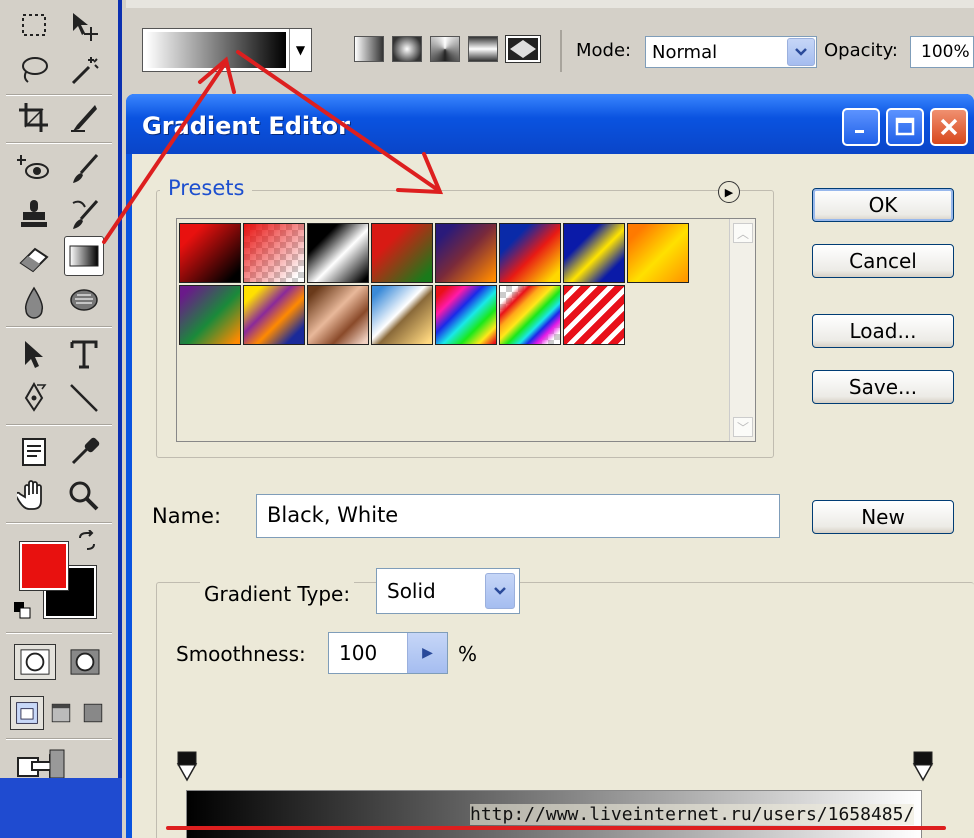  What do you see at coordinates (34, 398) in the screenshot?
I see `pen-icon` at bounding box center [34, 398].